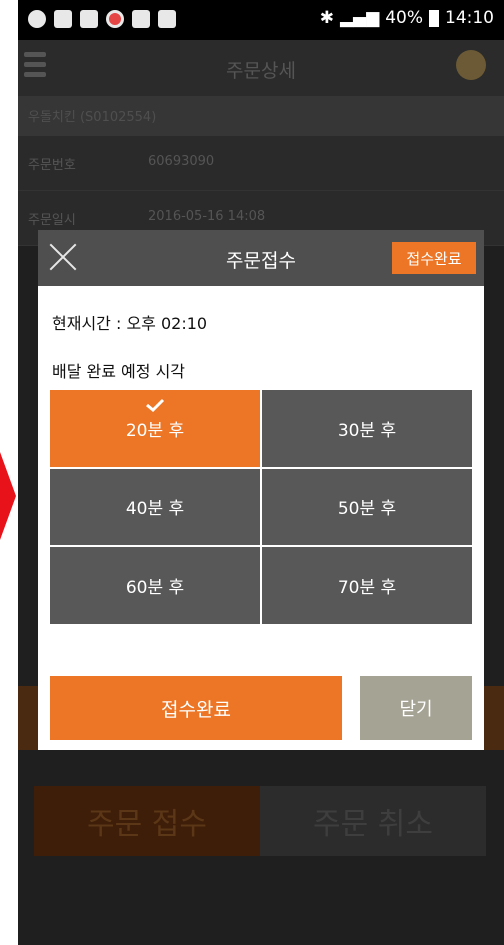  Describe the element at coordinates (416, 708) in the screenshot. I see `close-button: 닫기` at that location.